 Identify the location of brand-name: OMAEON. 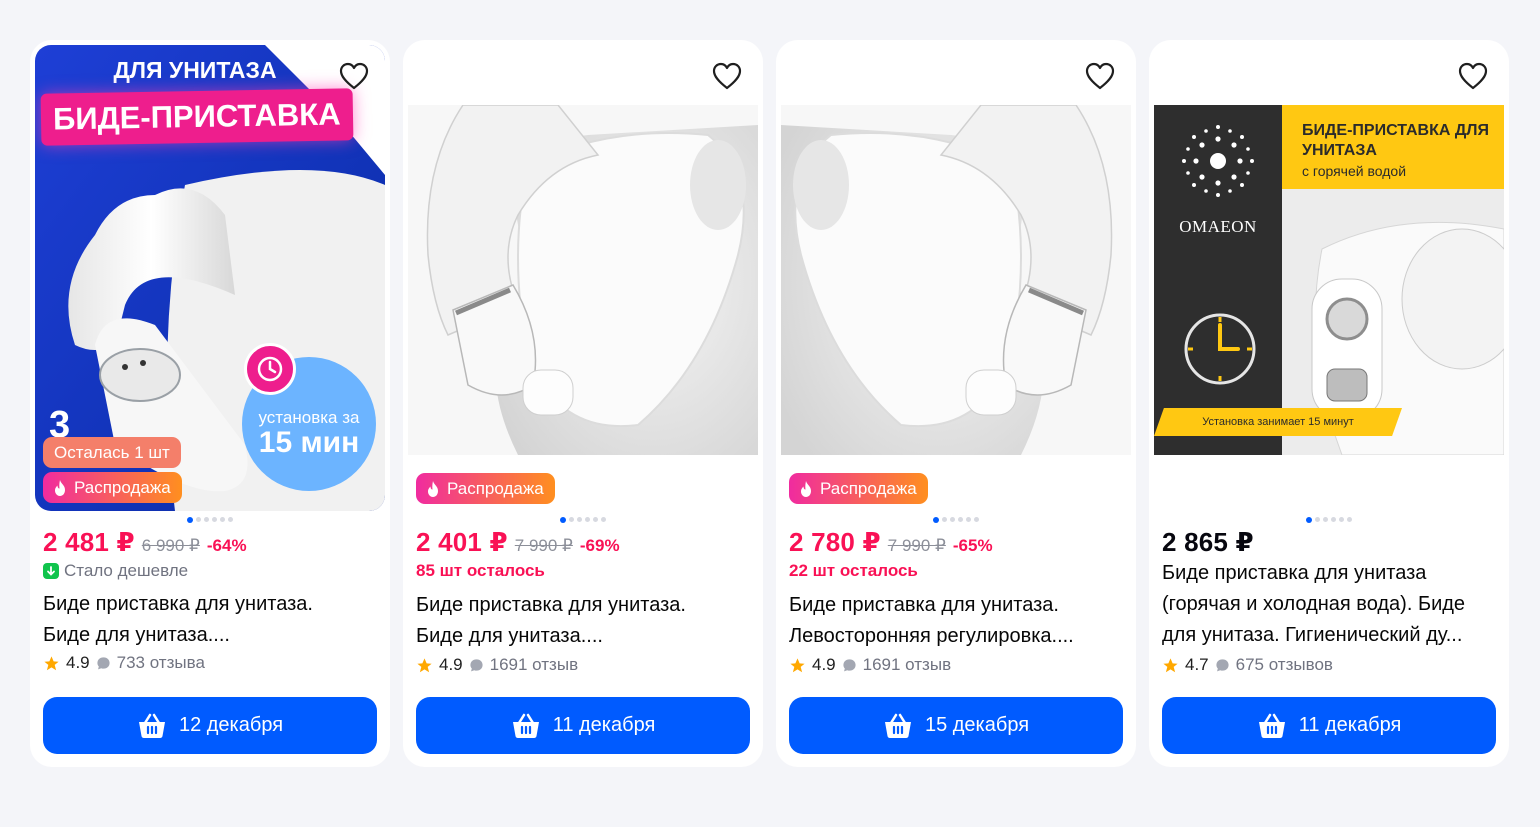
(1218, 226).